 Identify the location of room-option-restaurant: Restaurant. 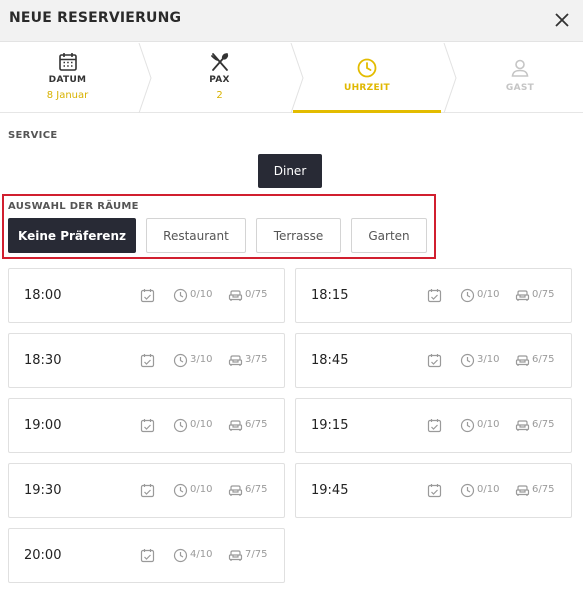
(196, 235).